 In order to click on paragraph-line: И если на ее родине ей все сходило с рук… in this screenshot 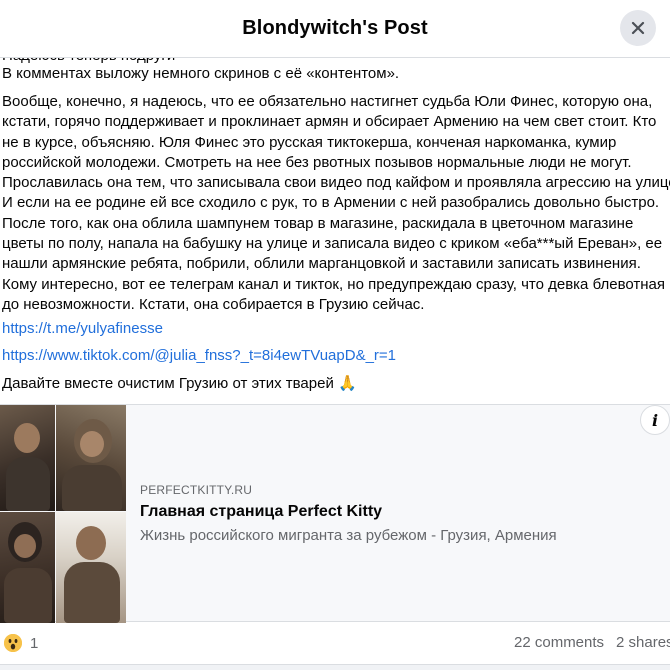, I will do `click(331, 203)`.